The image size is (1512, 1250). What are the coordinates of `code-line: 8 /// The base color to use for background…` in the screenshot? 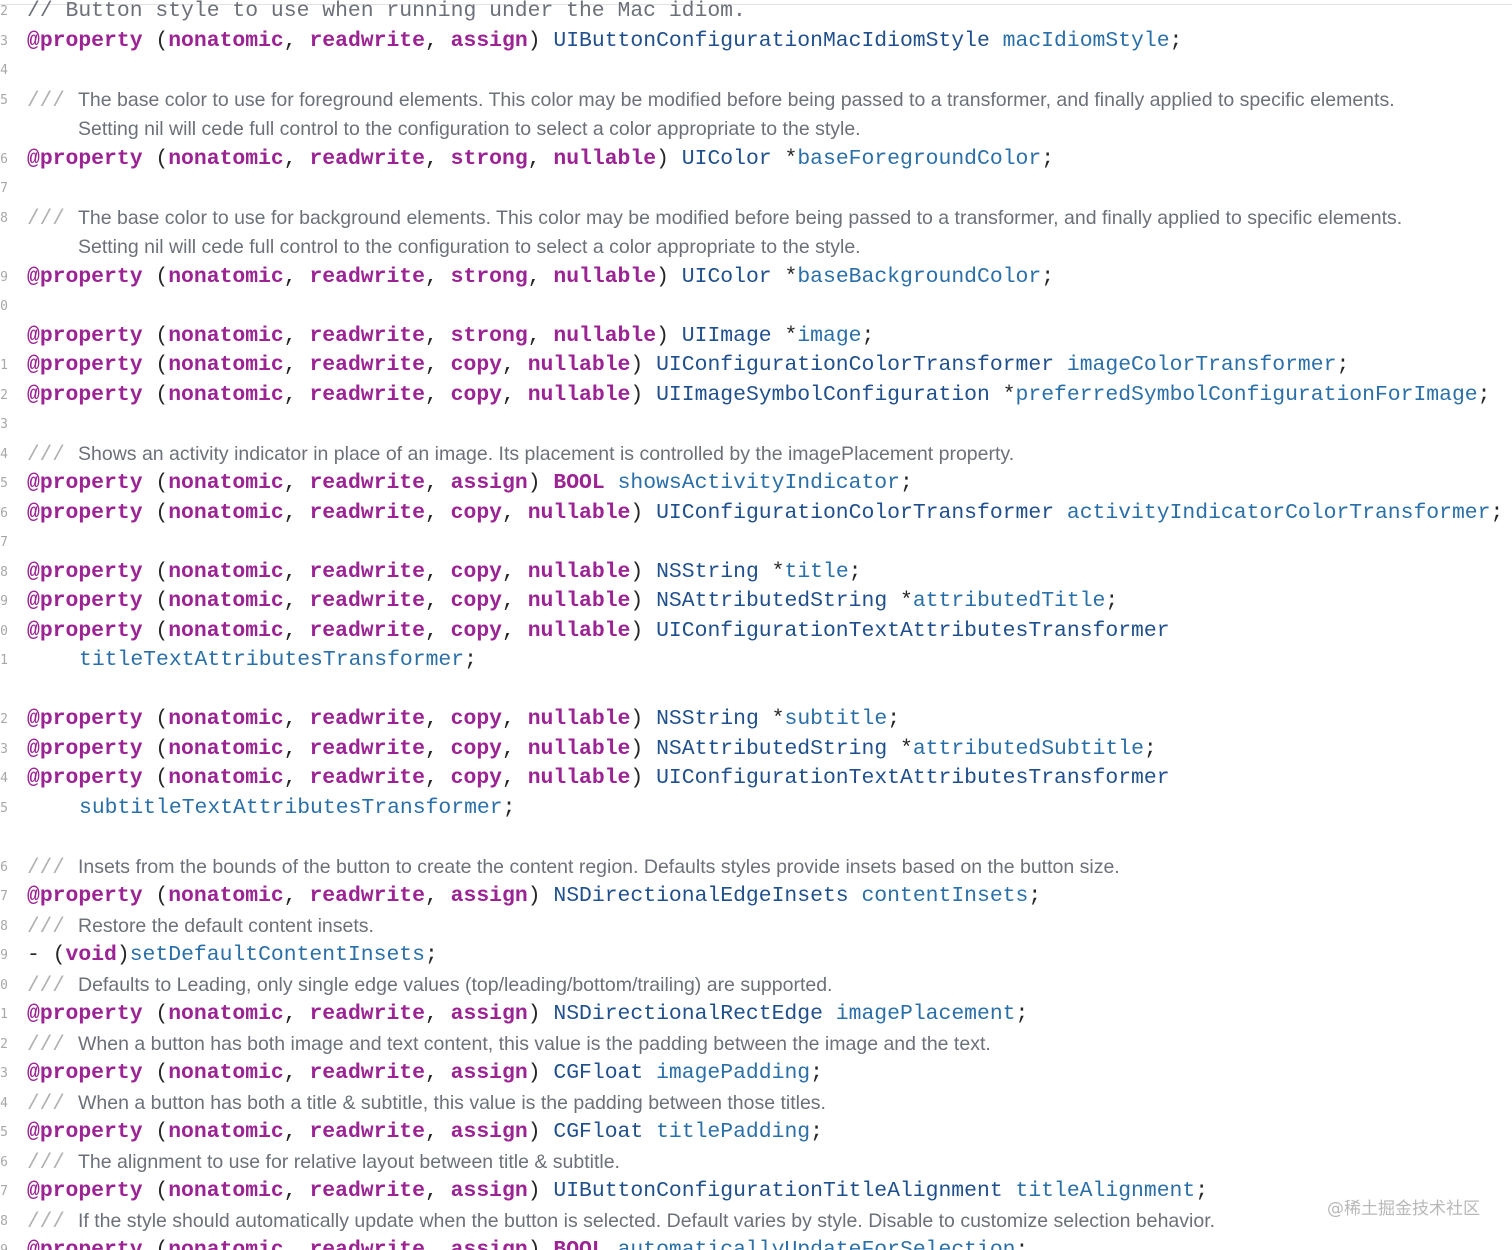 It's located at (756, 219).